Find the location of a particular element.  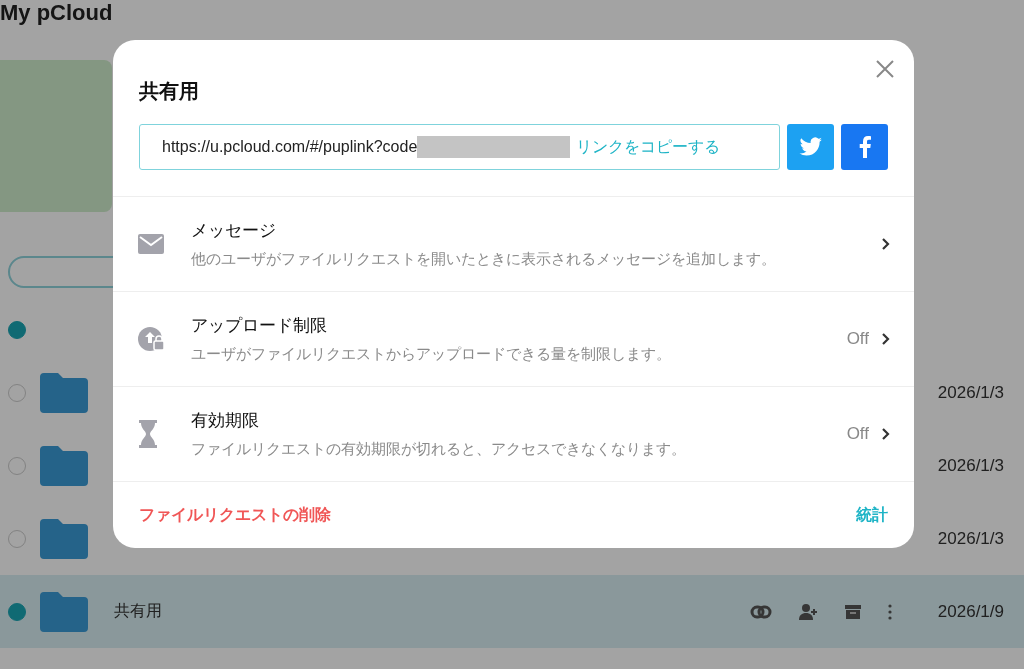

file-name: 共有用 is located at coordinates (138, 611).